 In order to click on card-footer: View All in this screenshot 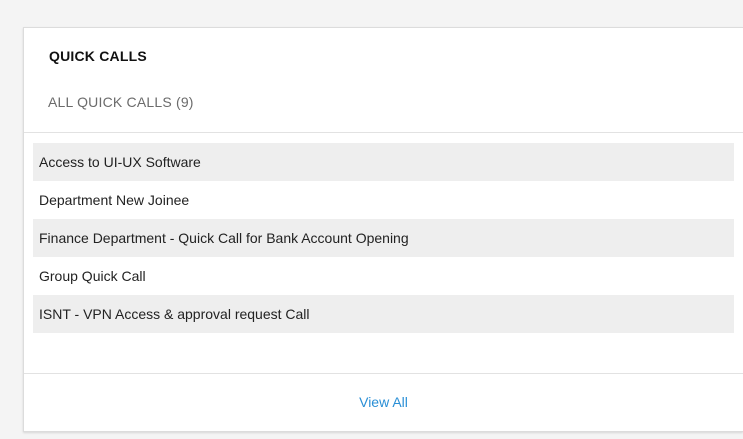, I will do `click(383, 402)`.